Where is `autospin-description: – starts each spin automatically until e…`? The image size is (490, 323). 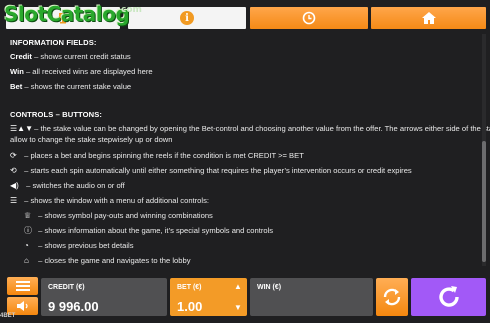
autospin-description: – starts each spin automatically until e… is located at coordinates (217, 170).